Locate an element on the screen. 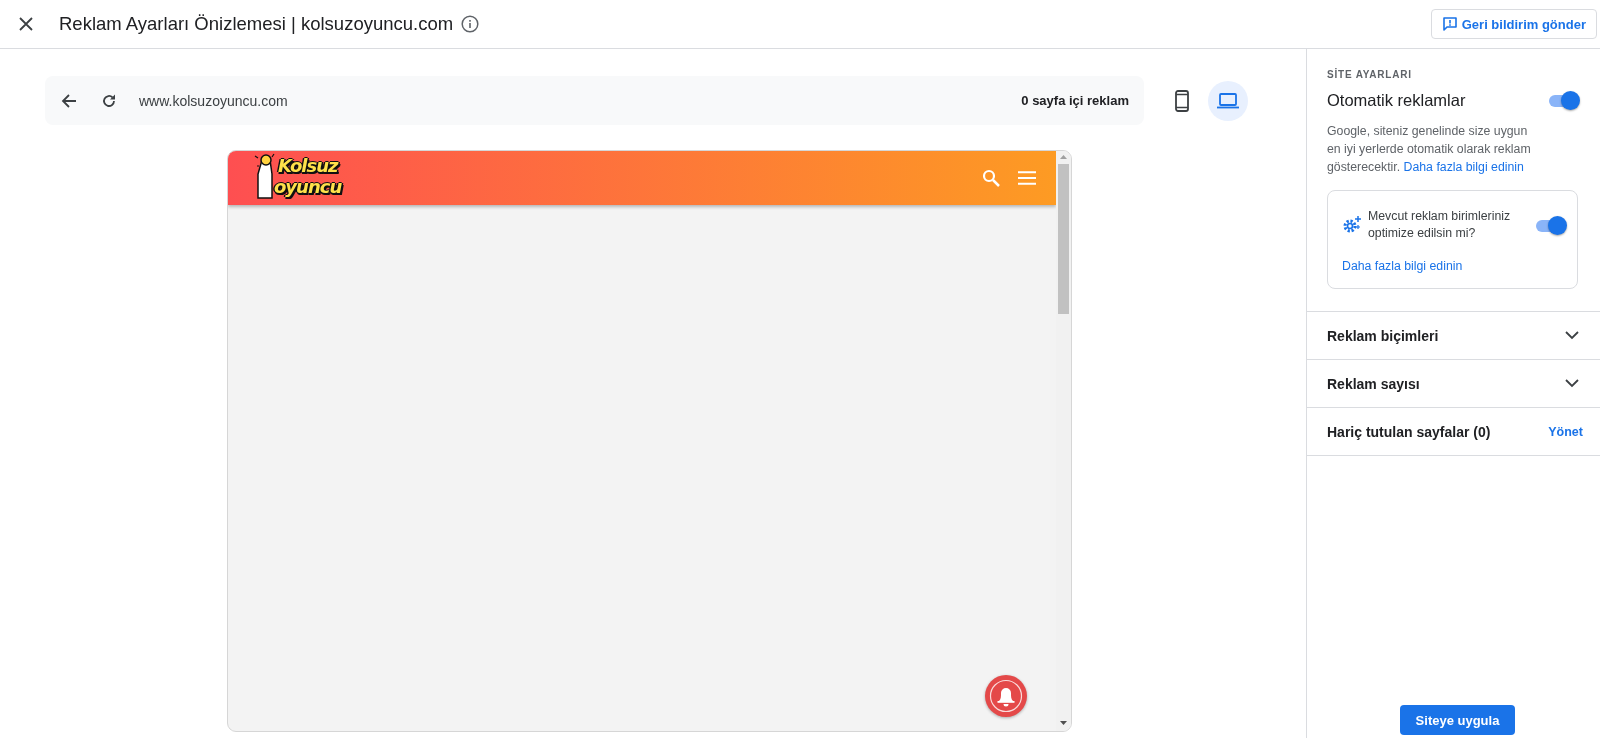 The width and height of the screenshot is (1600, 738). setting-label: Mevcut reklam birimleriniz optimize edilsin mi? is located at coordinates (1440, 225).